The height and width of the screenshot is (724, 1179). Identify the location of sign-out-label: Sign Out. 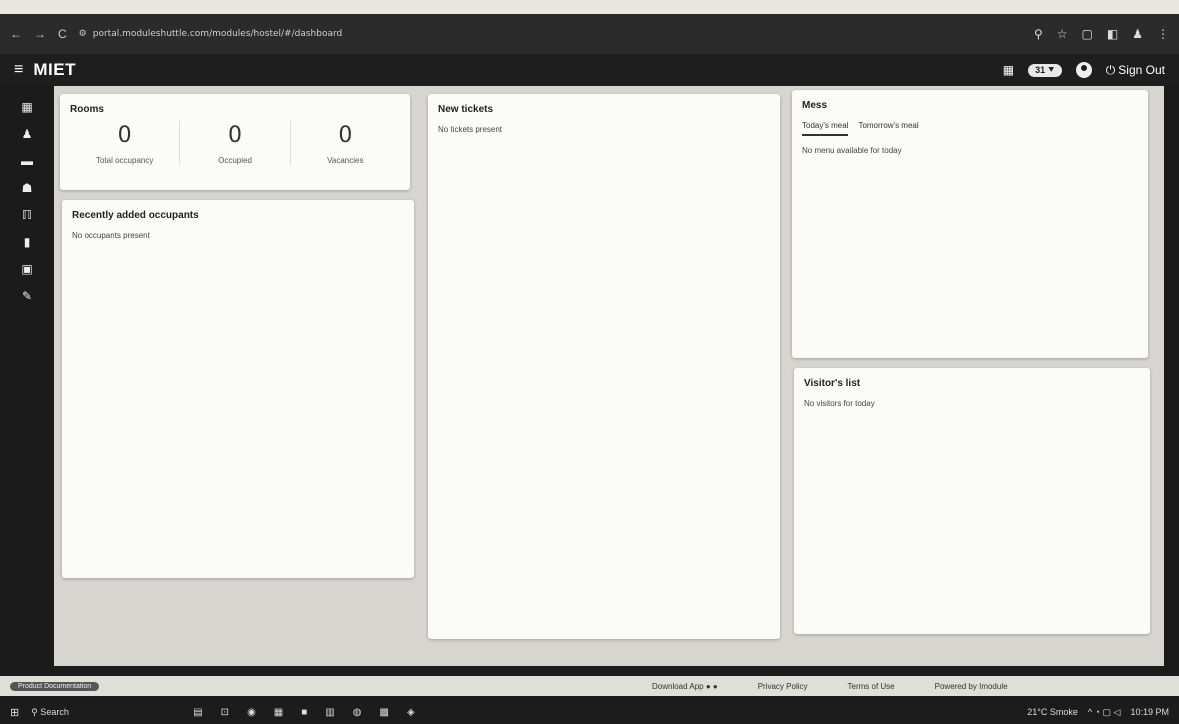
(1141, 70).